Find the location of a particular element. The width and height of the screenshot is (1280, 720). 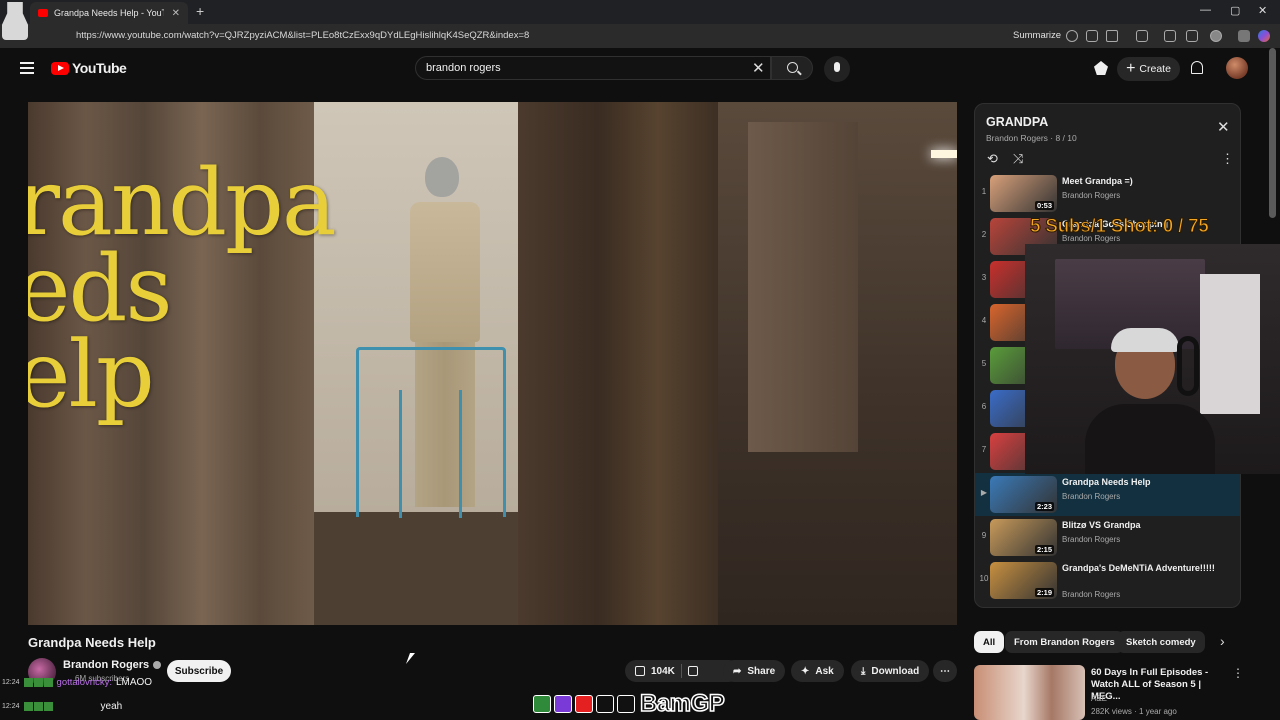

share-icon: ➦ is located at coordinates (737, 671).